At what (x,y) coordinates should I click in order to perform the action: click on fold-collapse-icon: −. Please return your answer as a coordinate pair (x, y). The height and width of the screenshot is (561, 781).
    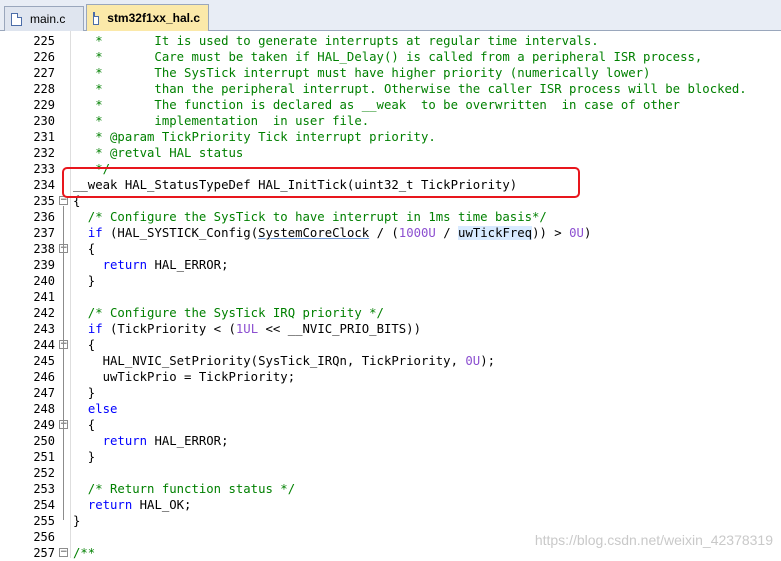
    Looking at the image, I should click on (63, 552).